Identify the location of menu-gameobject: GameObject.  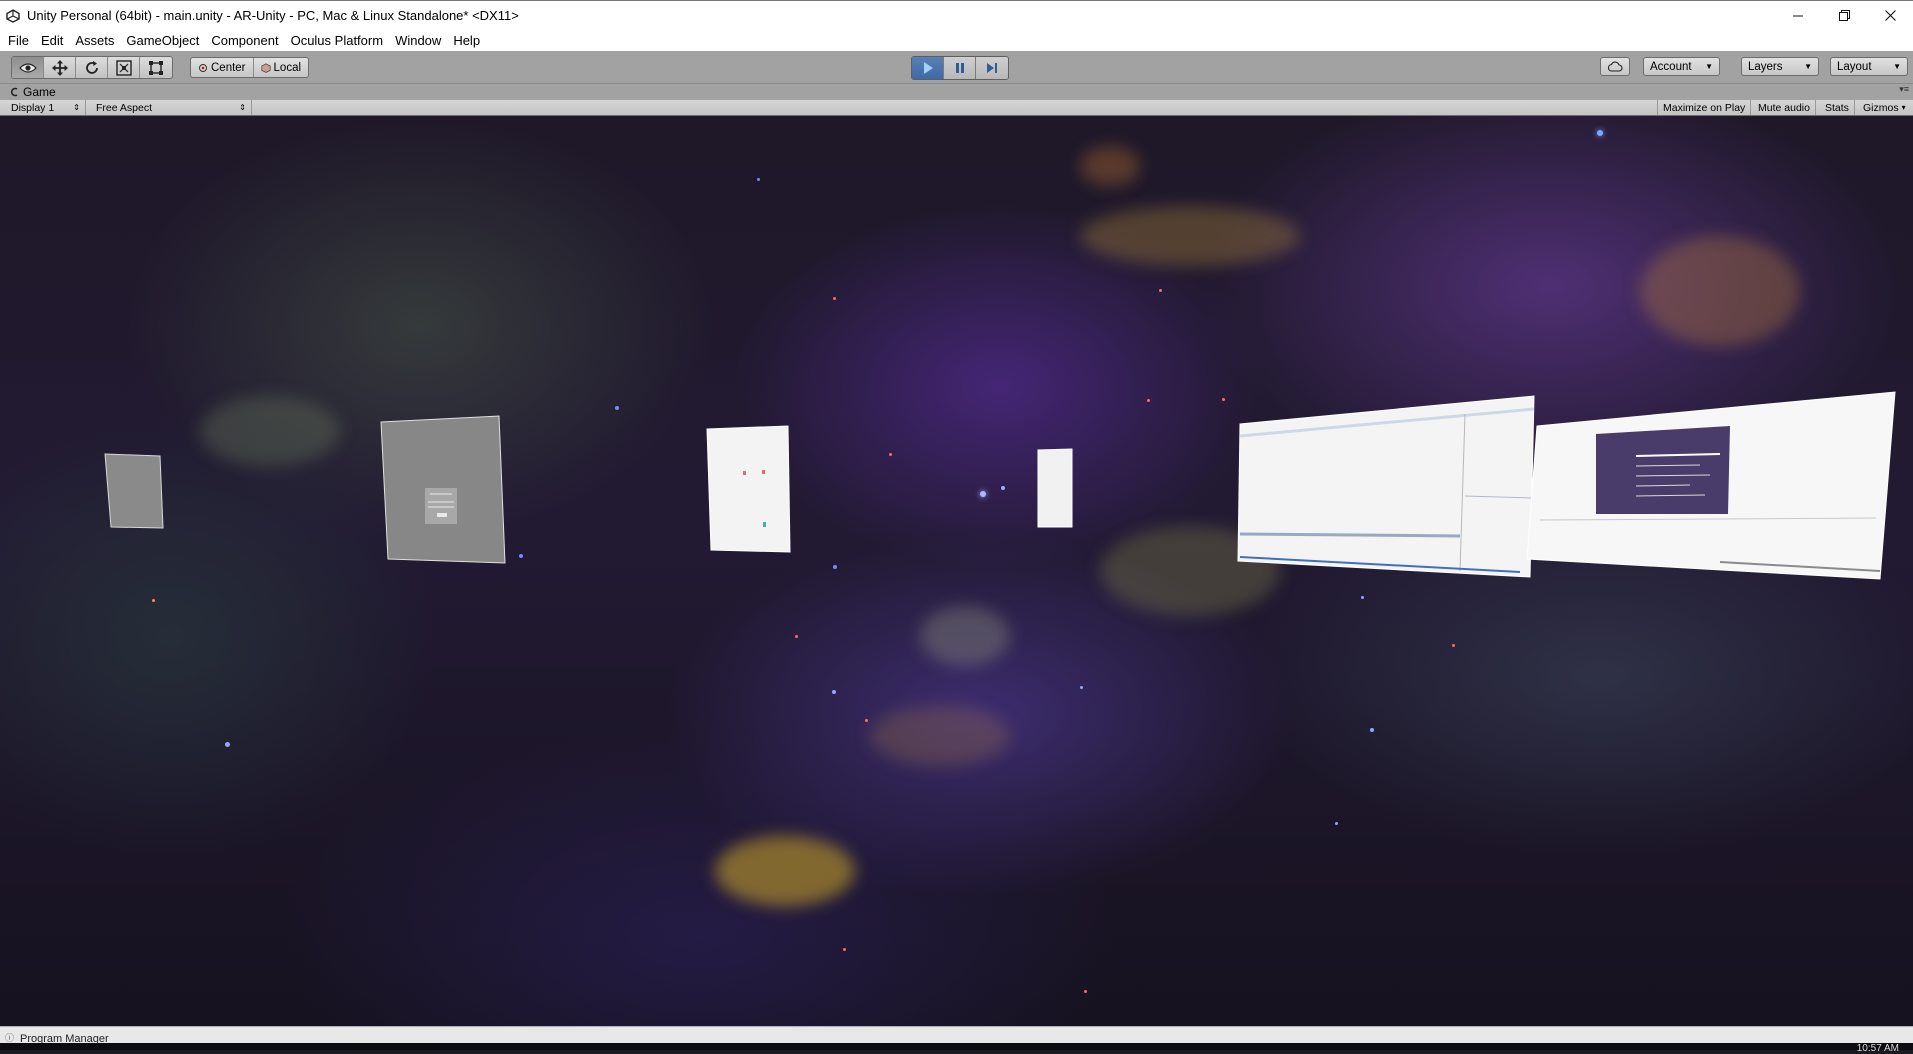
(162, 40).